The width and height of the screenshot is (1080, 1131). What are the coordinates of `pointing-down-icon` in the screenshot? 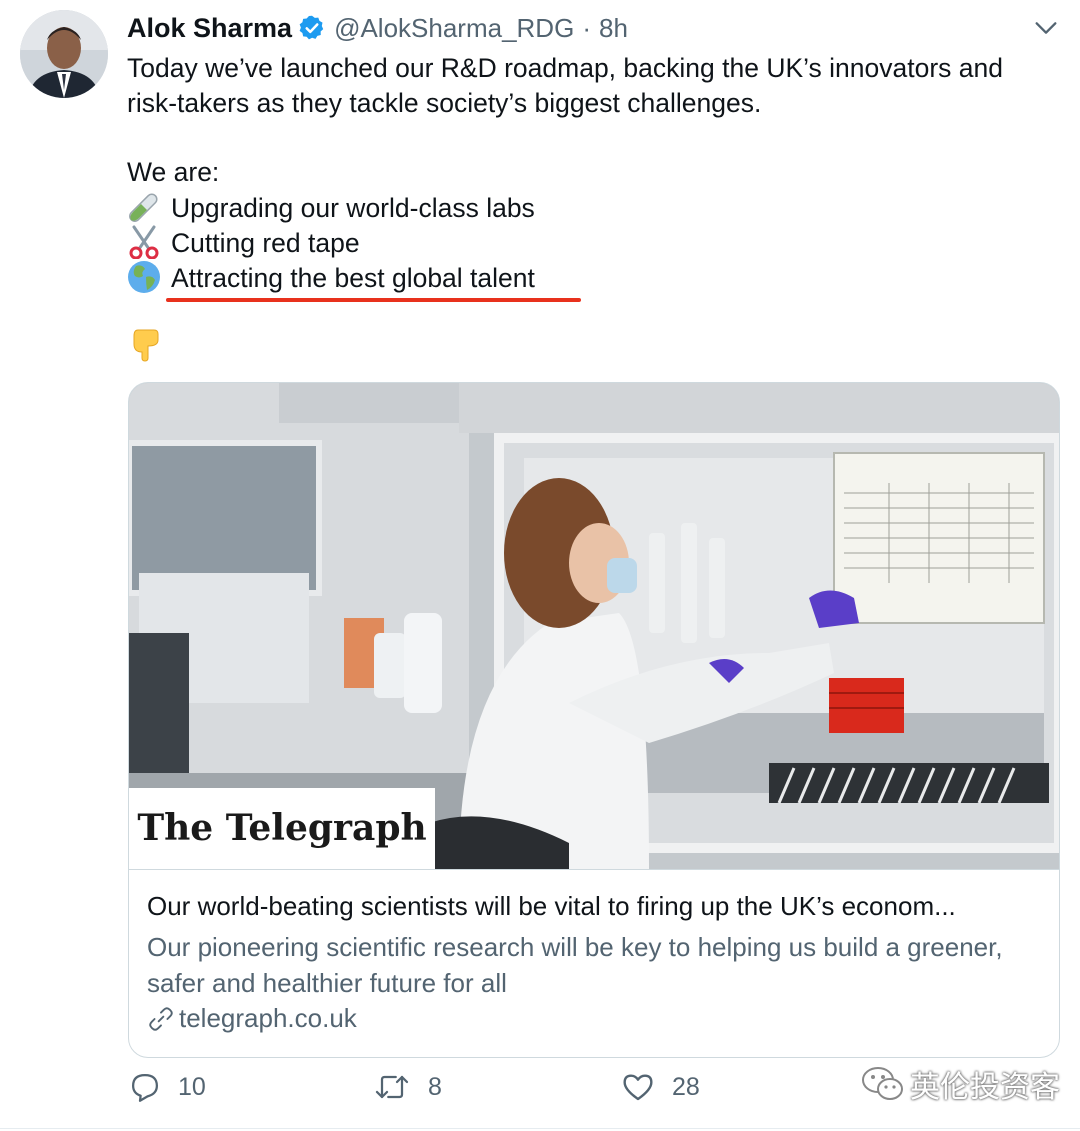 It's located at (146, 345).